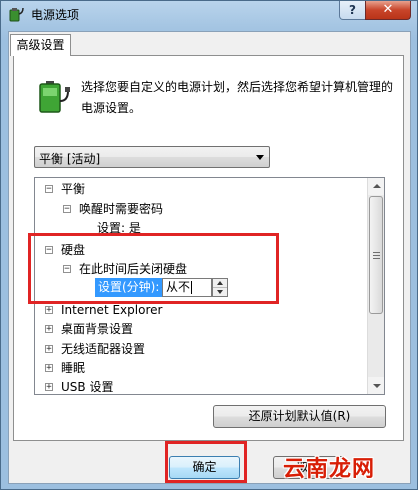 The image size is (418, 490). What do you see at coordinates (55, 15) in the screenshot?
I see `window-title: 电源选项` at bounding box center [55, 15].